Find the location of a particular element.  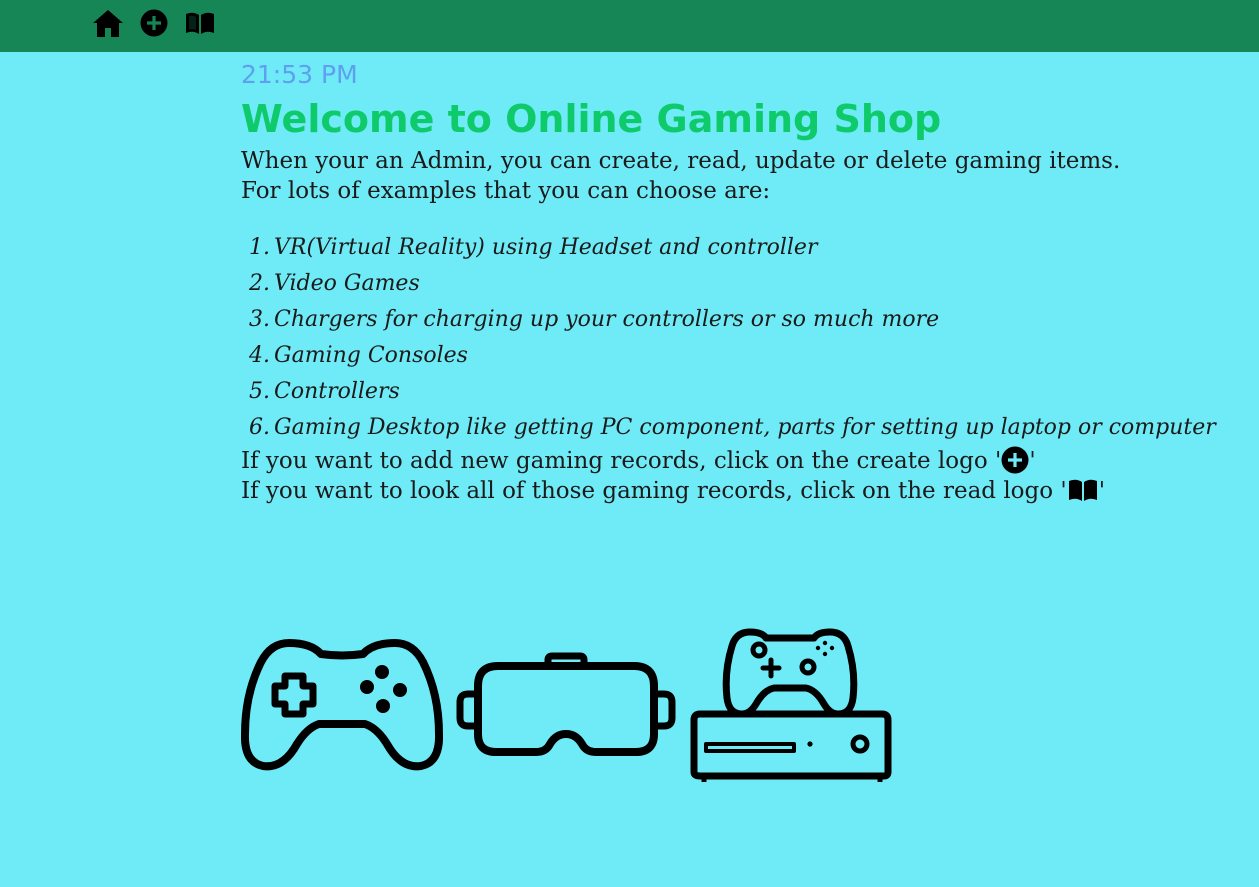

page-title: Welcome to Online Gaming Shop is located at coordinates (591, 119).